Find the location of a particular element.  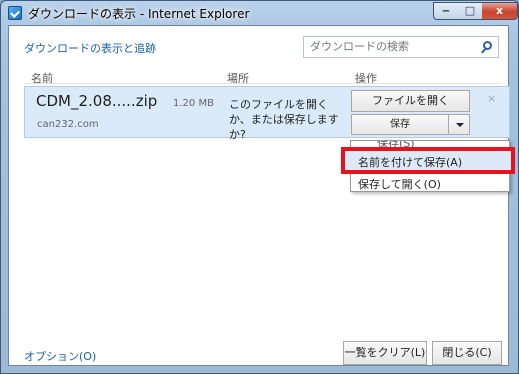

minimize-button: ‒ is located at coordinates (446, 11).